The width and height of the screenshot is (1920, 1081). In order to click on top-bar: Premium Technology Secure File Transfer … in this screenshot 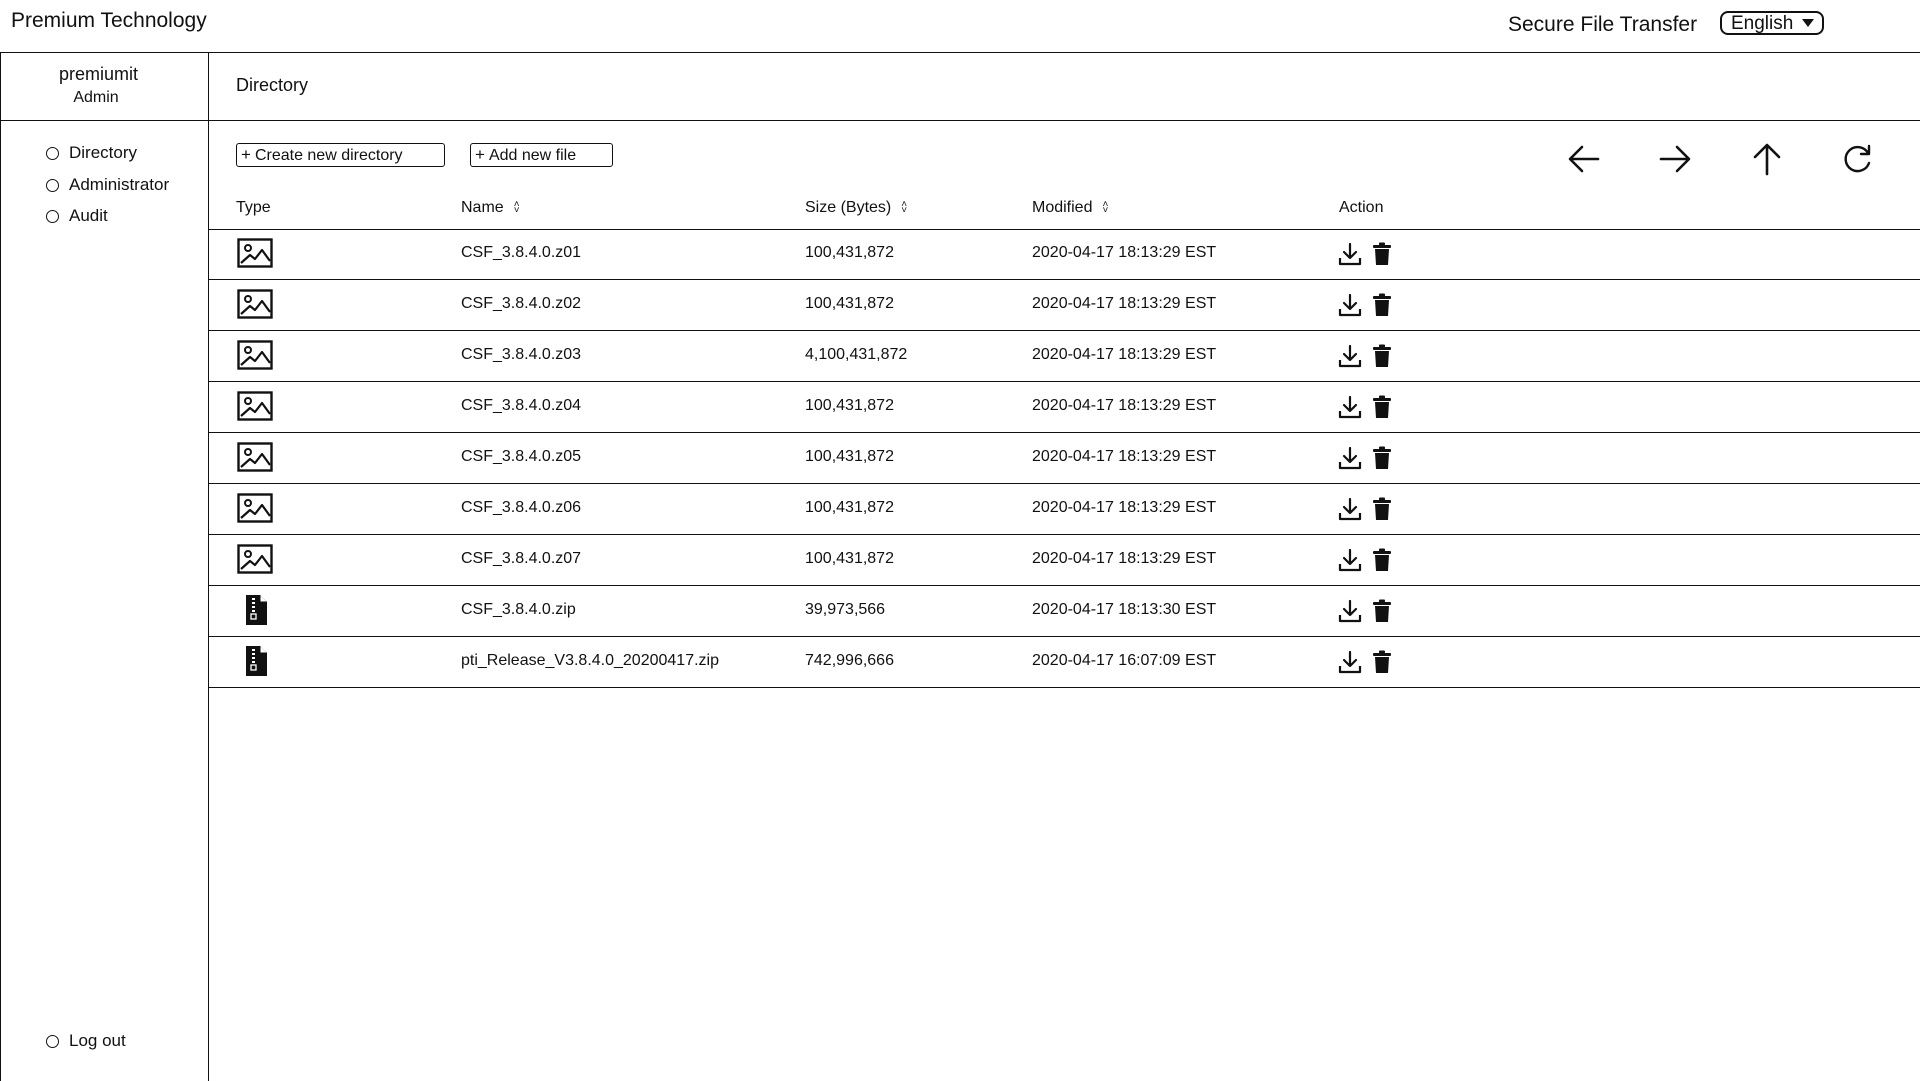, I will do `click(960, 26)`.